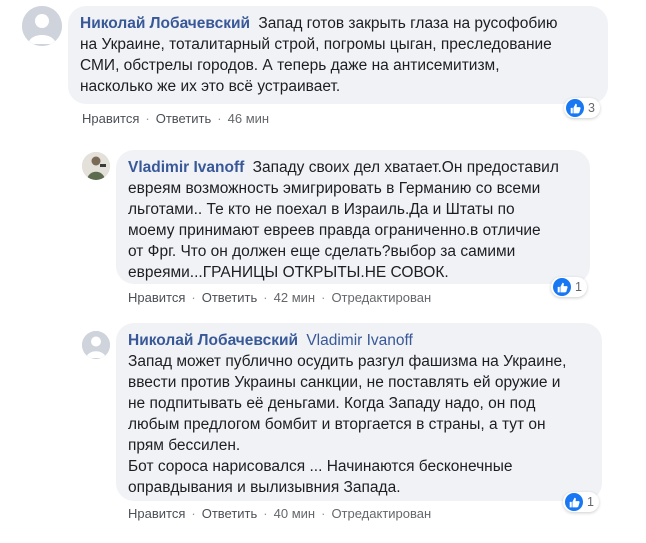 This screenshot has width=646, height=543. I want to click on user-photo-icon, so click(96, 166).